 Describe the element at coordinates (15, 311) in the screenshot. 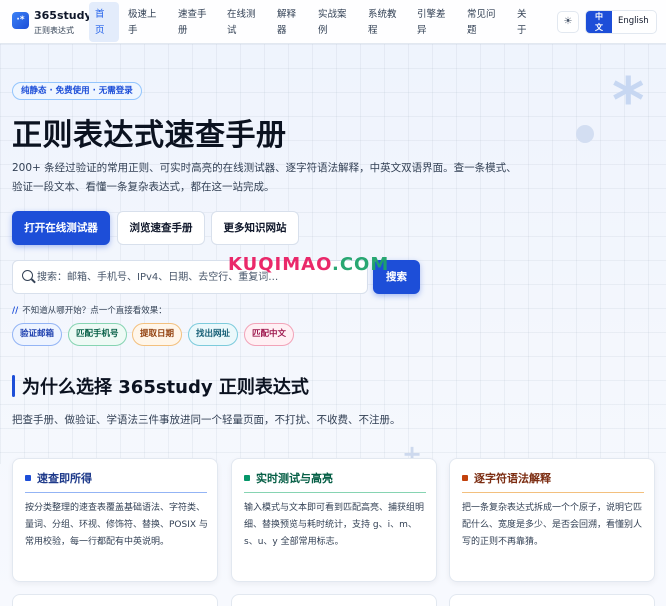

I see `hint-prefix: //` at that location.